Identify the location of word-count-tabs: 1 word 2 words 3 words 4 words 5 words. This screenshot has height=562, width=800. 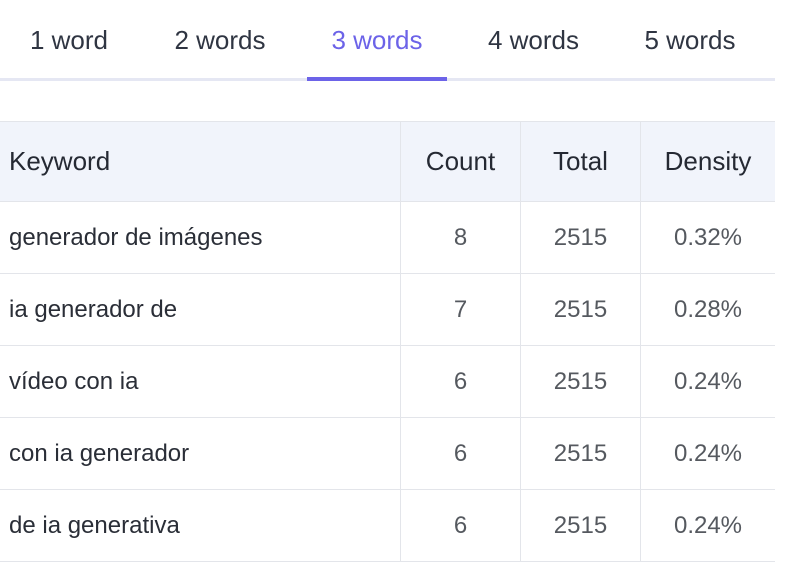
(387, 40).